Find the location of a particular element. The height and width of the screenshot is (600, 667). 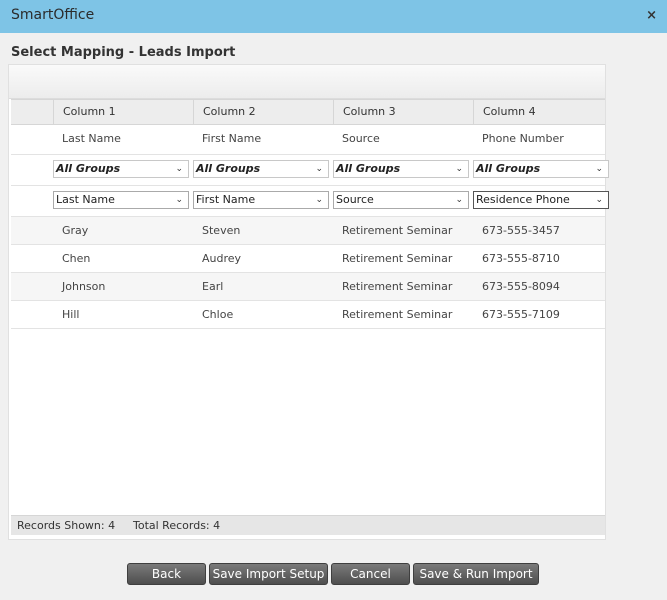

close-icon: × is located at coordinates (651, 16).